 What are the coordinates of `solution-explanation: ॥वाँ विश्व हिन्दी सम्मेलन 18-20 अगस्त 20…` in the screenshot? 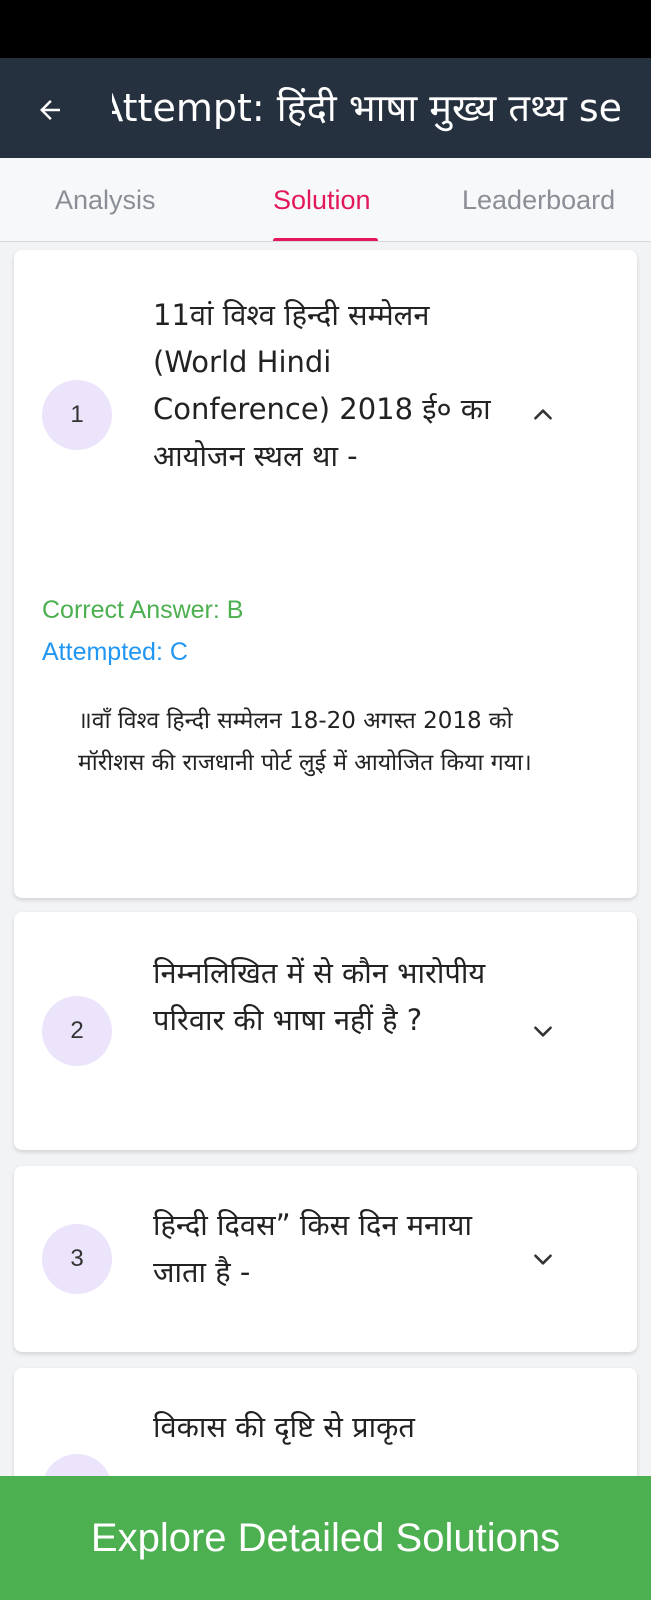 It's located at (305, 742).